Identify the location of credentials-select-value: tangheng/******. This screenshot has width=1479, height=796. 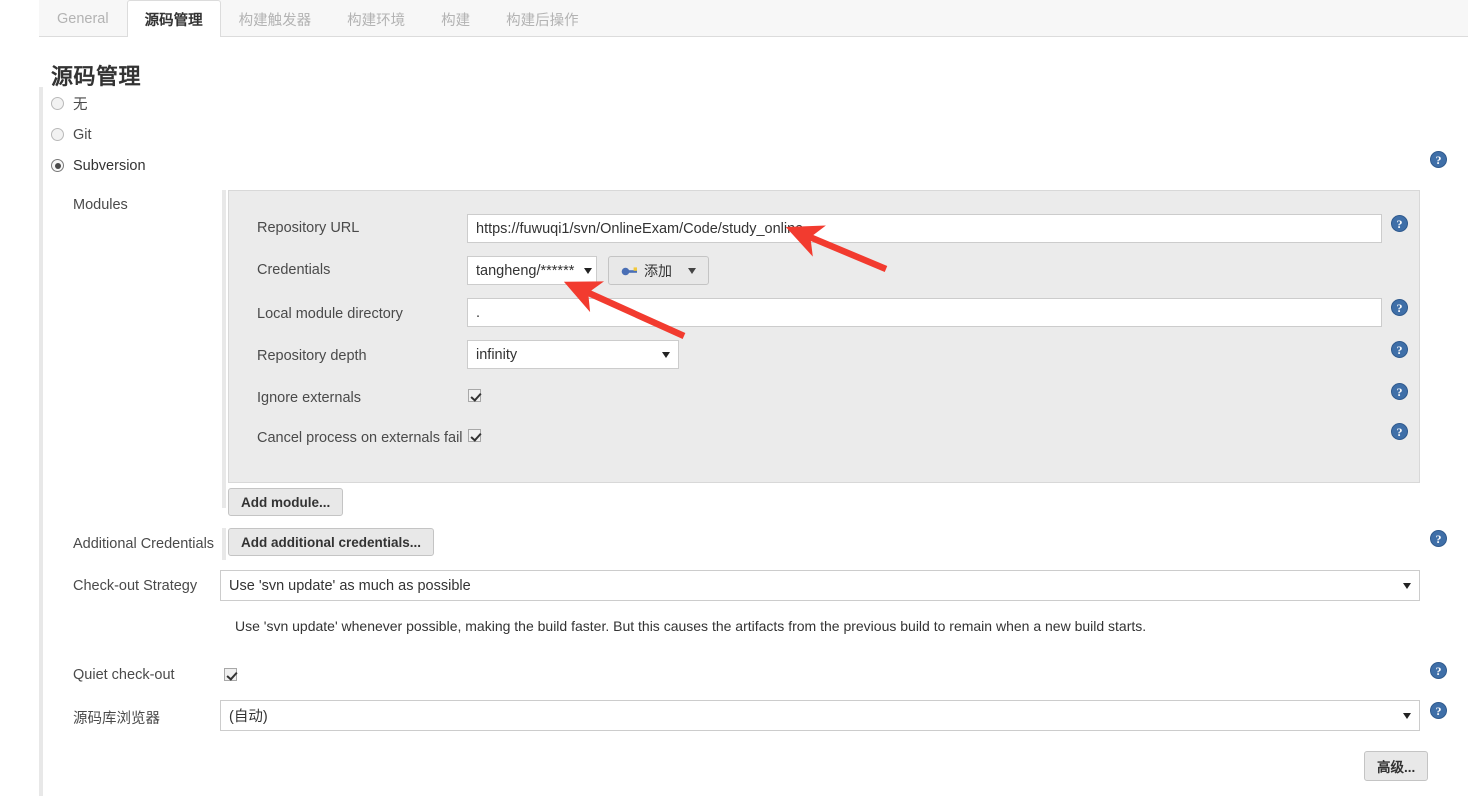
(525, 270).